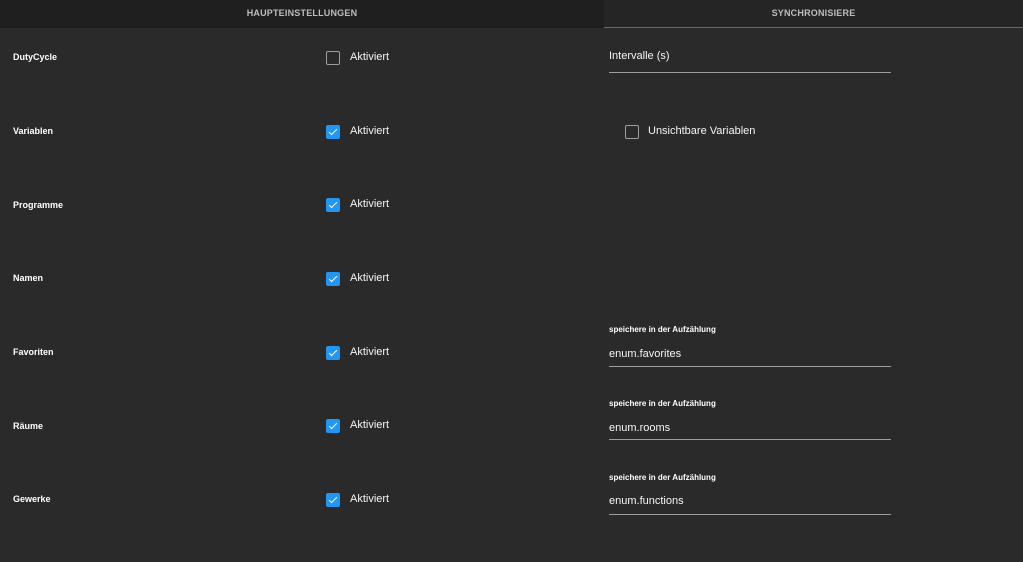  What do you see at coordinates (28, 426) in the screenshot?
I see `row-label-raeume: Räume` at bounding box center [28, 426].